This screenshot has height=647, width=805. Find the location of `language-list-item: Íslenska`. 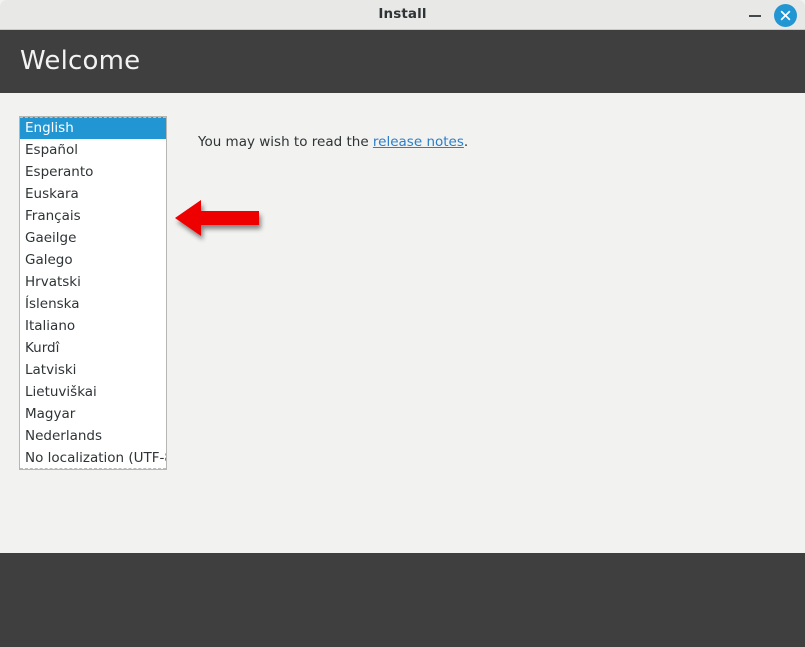

language-list-item: Íslenska is located at coordinates (93, 304).